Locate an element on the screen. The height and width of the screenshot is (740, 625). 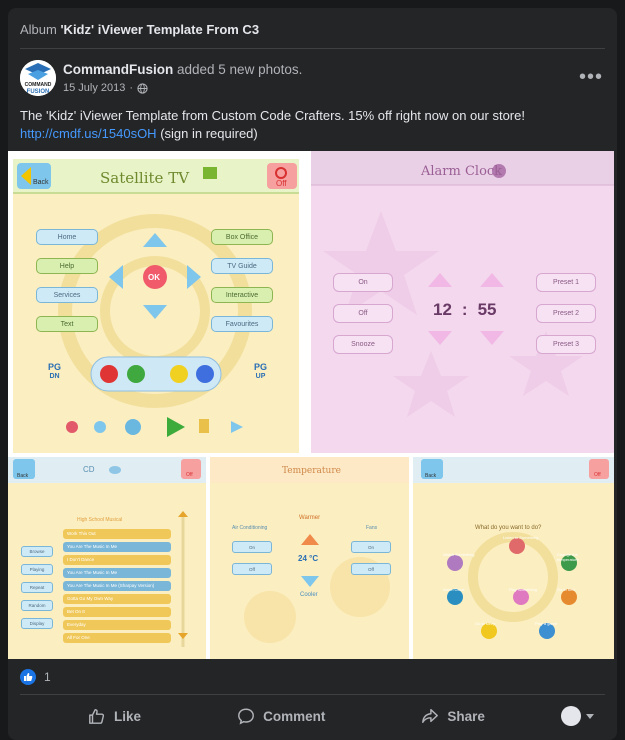
pg-dn-bottom: DN is located at coordinates (54, 376).